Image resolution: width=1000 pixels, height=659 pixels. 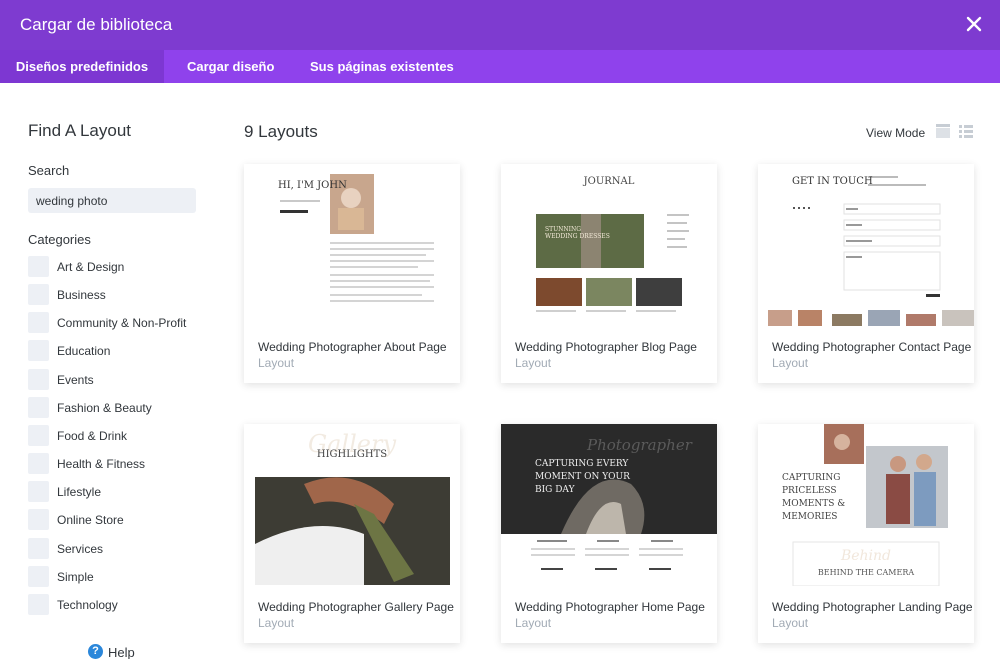 I want to click on search-input, so click(x=112, y=200).